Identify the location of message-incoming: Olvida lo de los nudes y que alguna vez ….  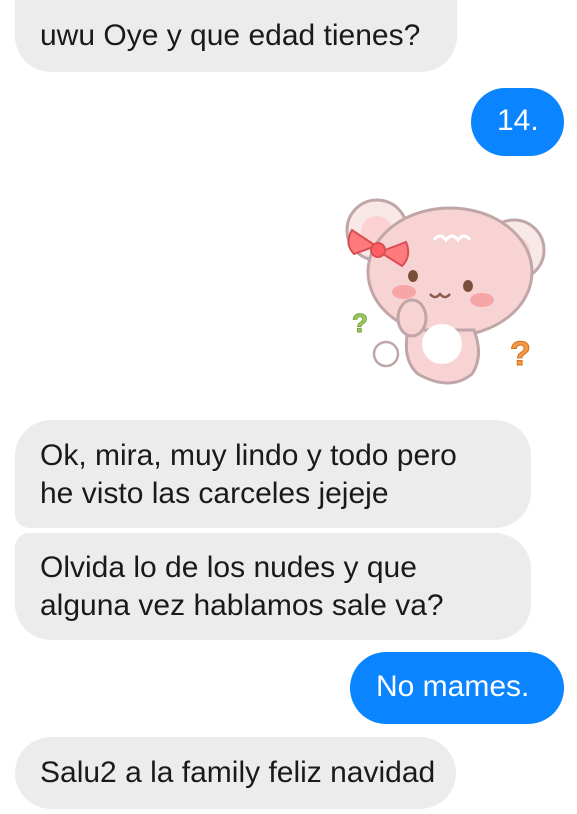
(273, 586).